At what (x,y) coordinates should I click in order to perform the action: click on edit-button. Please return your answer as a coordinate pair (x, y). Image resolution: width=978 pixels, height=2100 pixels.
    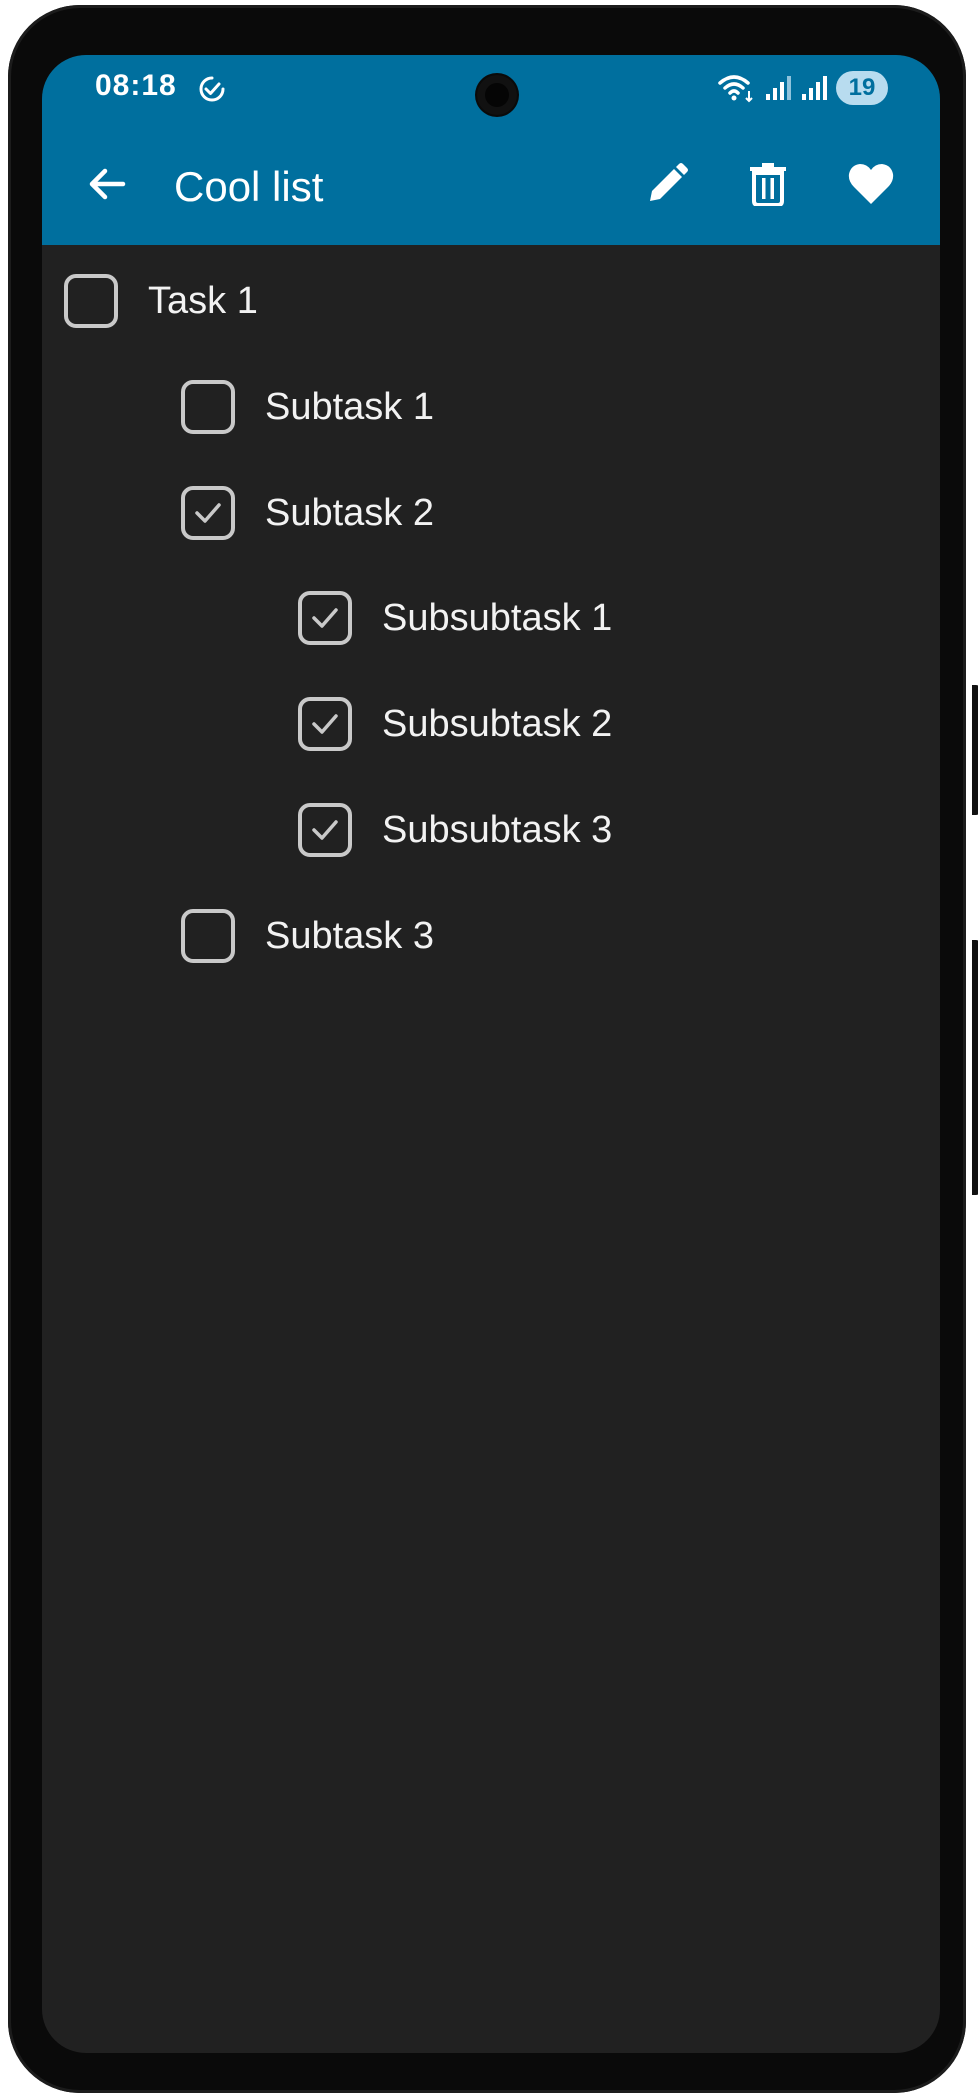
    Looking at the image, I should click on (667, 184).